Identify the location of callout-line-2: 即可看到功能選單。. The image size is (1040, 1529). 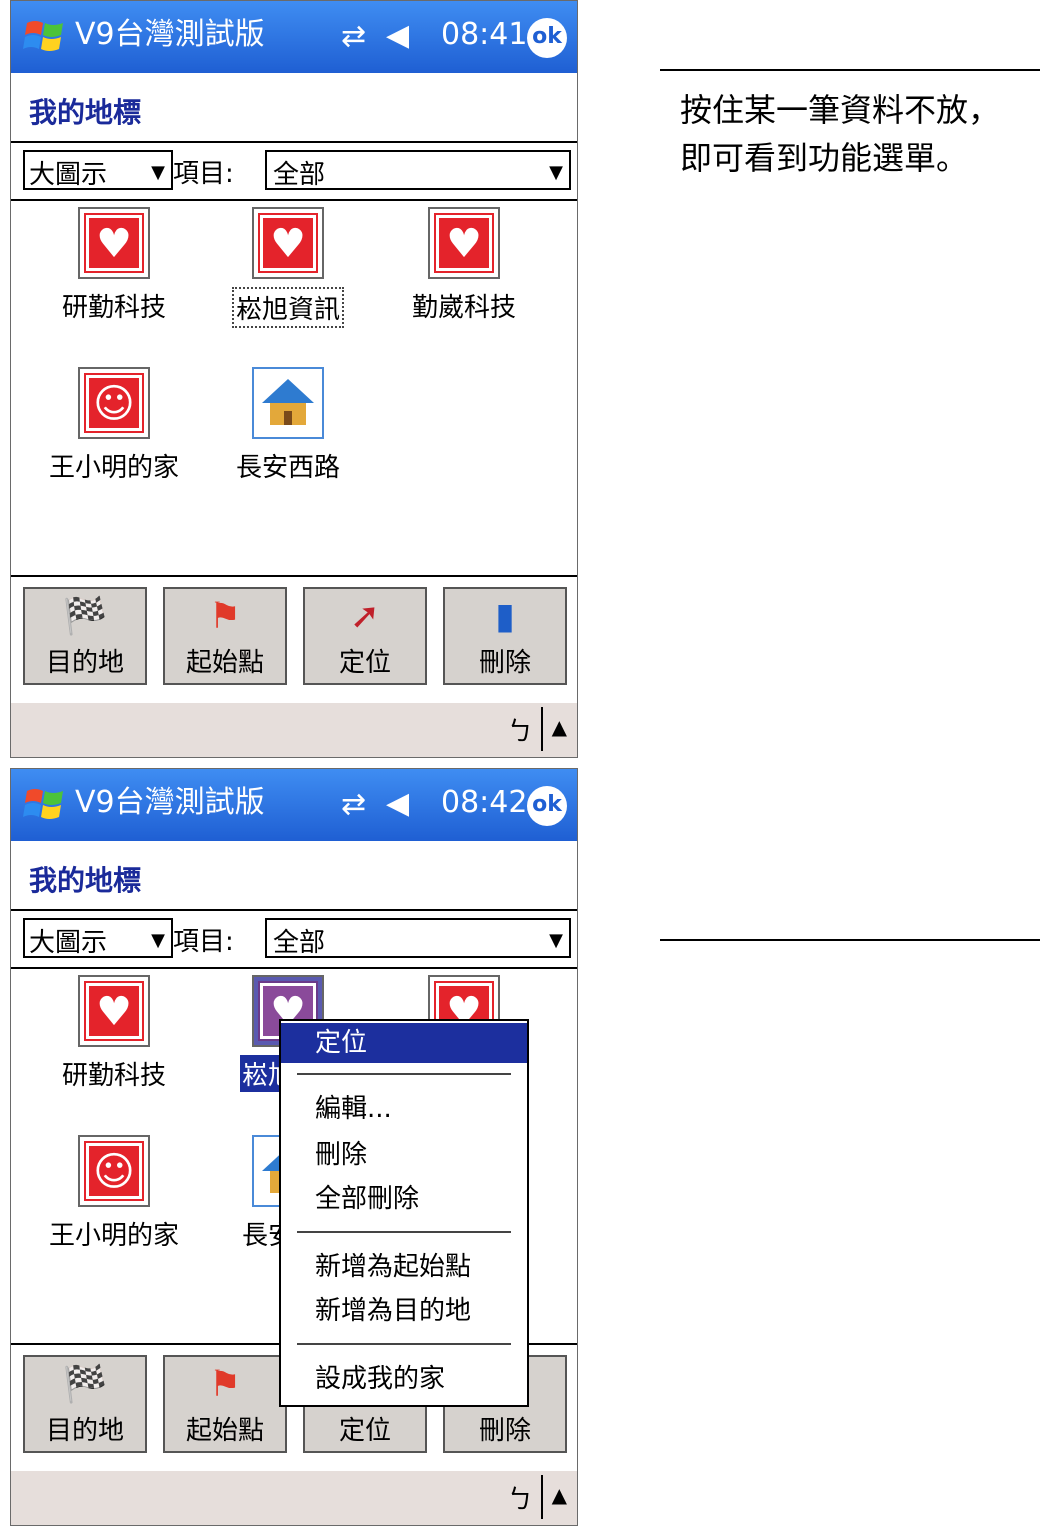
(824, 158).